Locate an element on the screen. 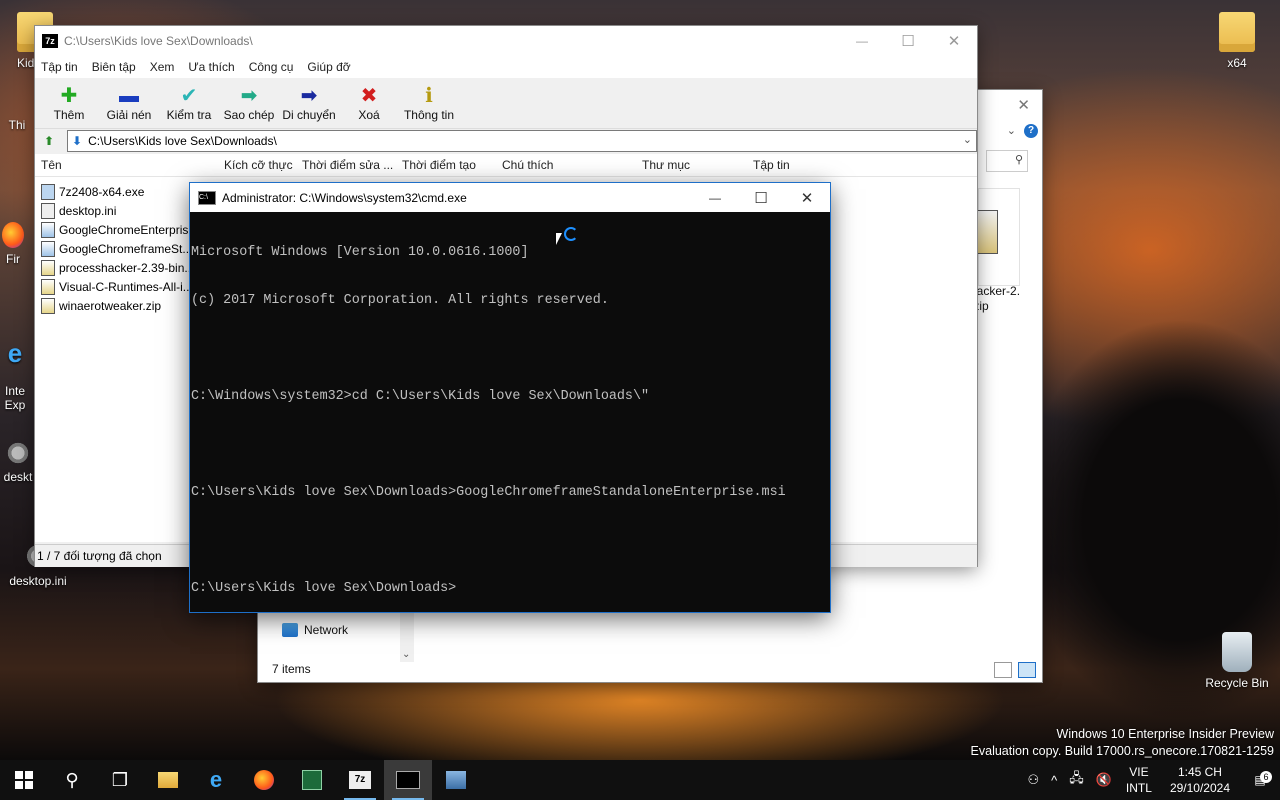  network-icon: 🖧 is located at coordinates (1076, 780).